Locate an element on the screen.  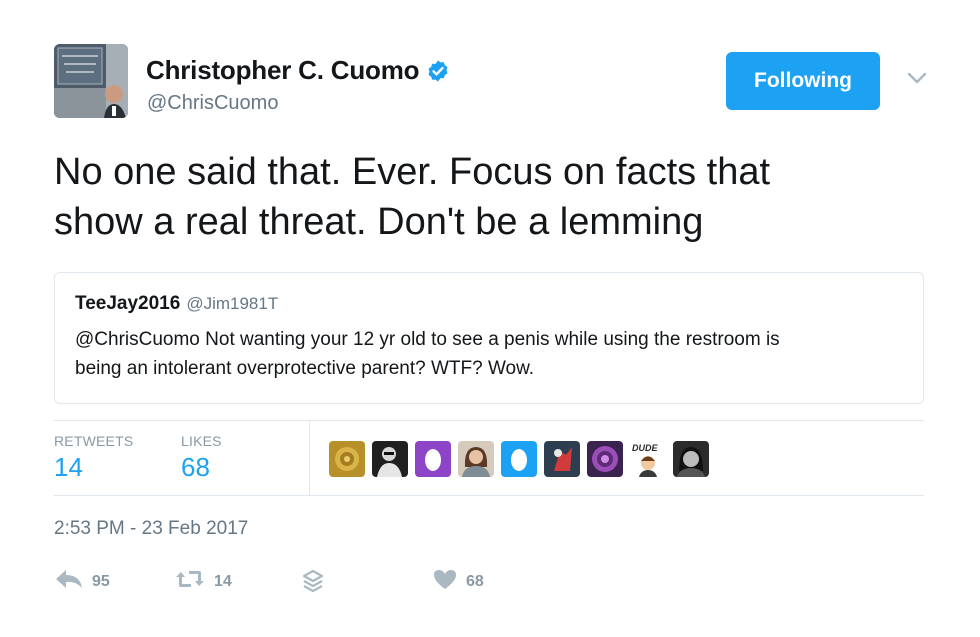
quoted-tweet-header: TeeJay2016 @Jim1981T is located at coordinates (489, 304).